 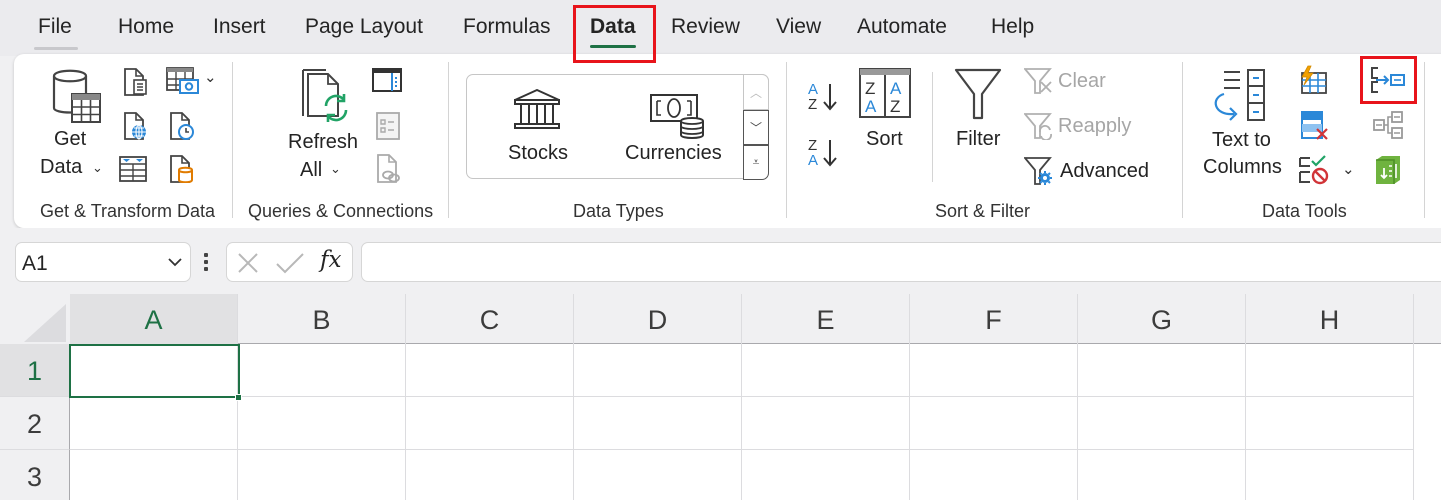 I want to click on relationships-icon, so click(x=1388, y=125).